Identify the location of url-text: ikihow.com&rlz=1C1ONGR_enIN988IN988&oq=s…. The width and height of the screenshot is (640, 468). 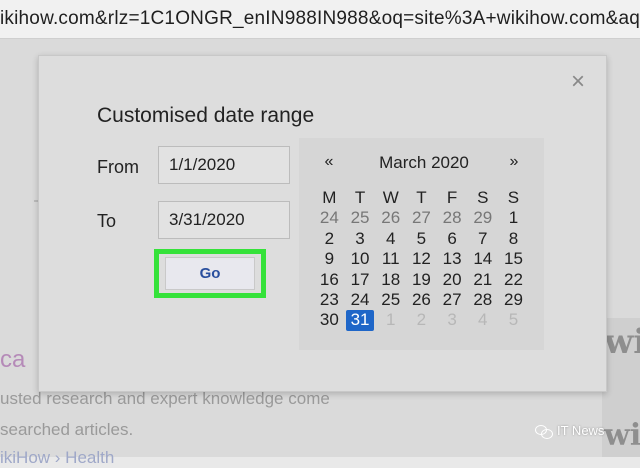
(320, 19).